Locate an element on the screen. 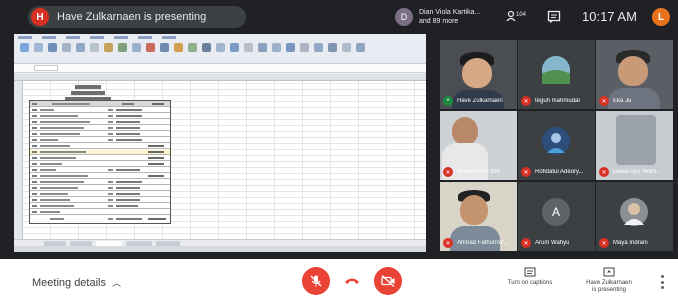  row-headers is located at coordinates (18, 160).